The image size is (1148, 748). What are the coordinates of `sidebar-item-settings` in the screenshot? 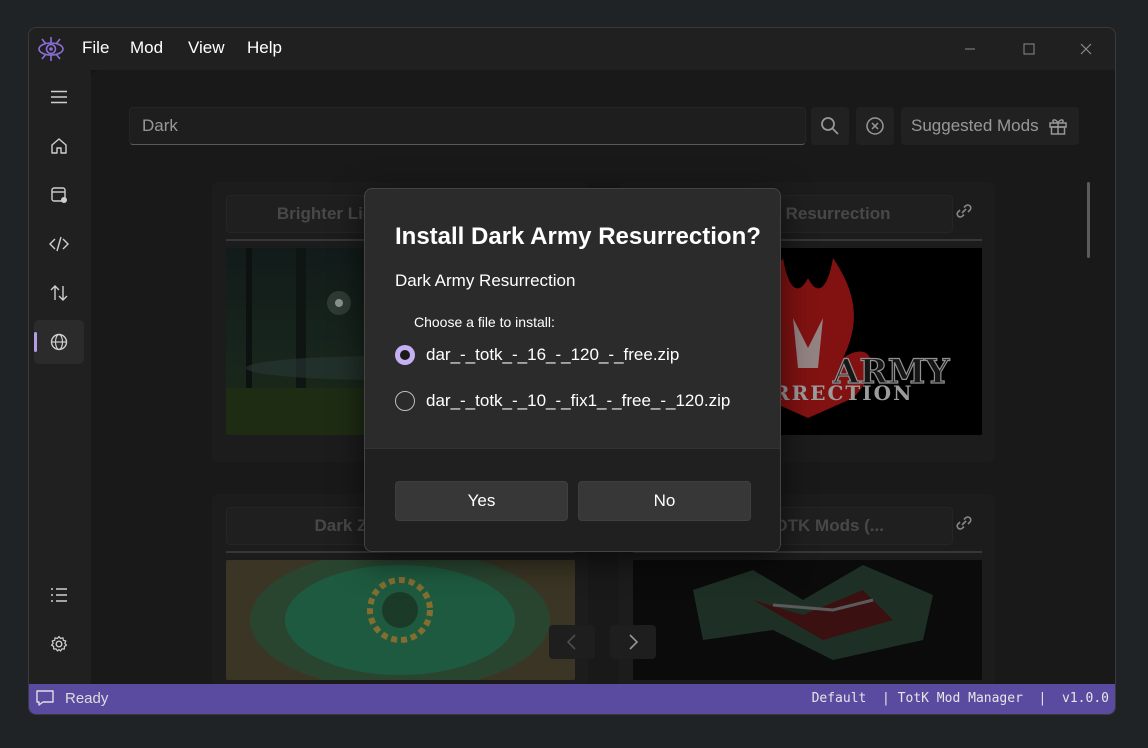 It's located at (59, 644).